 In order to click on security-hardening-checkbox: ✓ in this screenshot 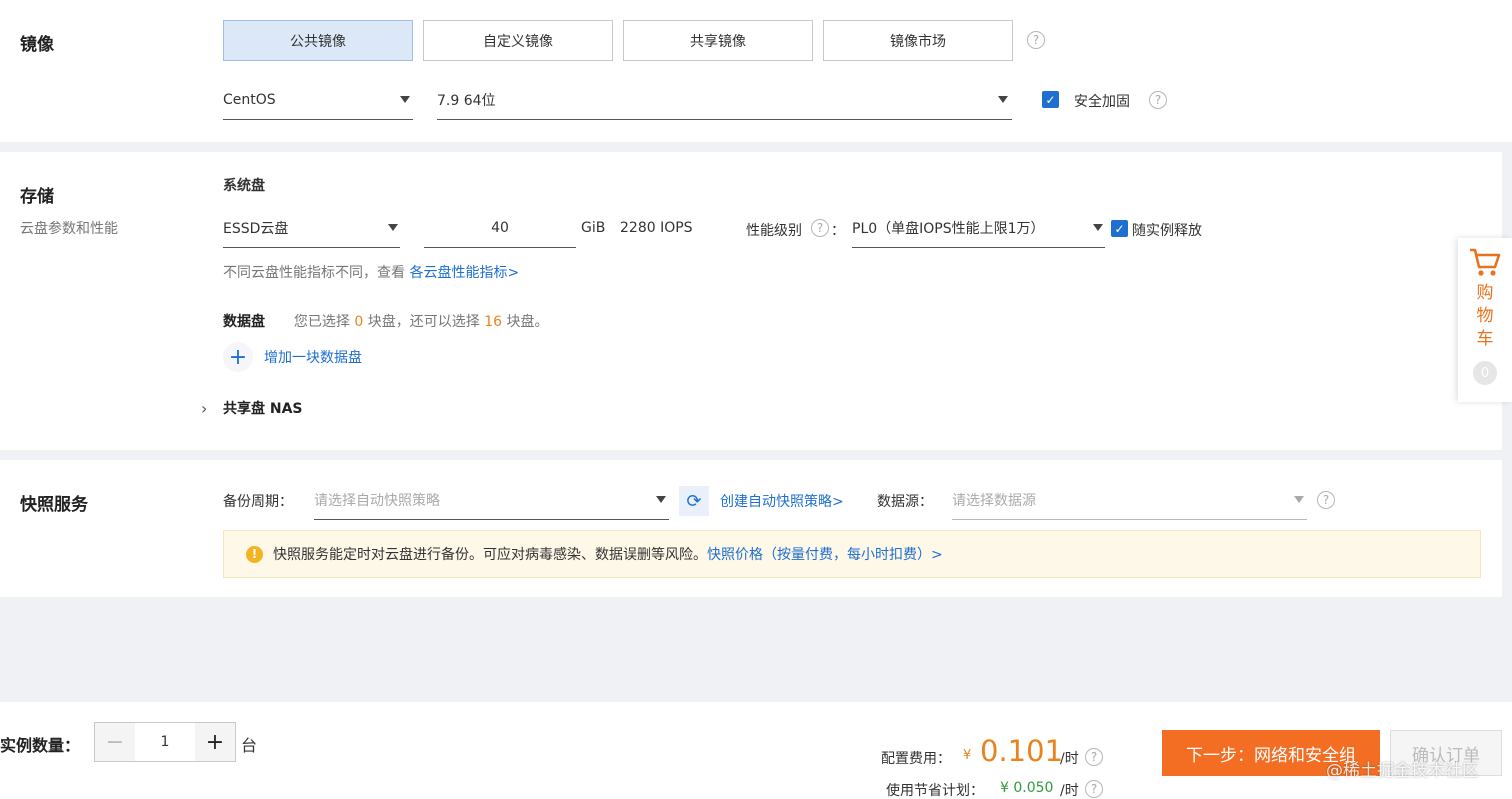, I will do `click(1050, 99)`.